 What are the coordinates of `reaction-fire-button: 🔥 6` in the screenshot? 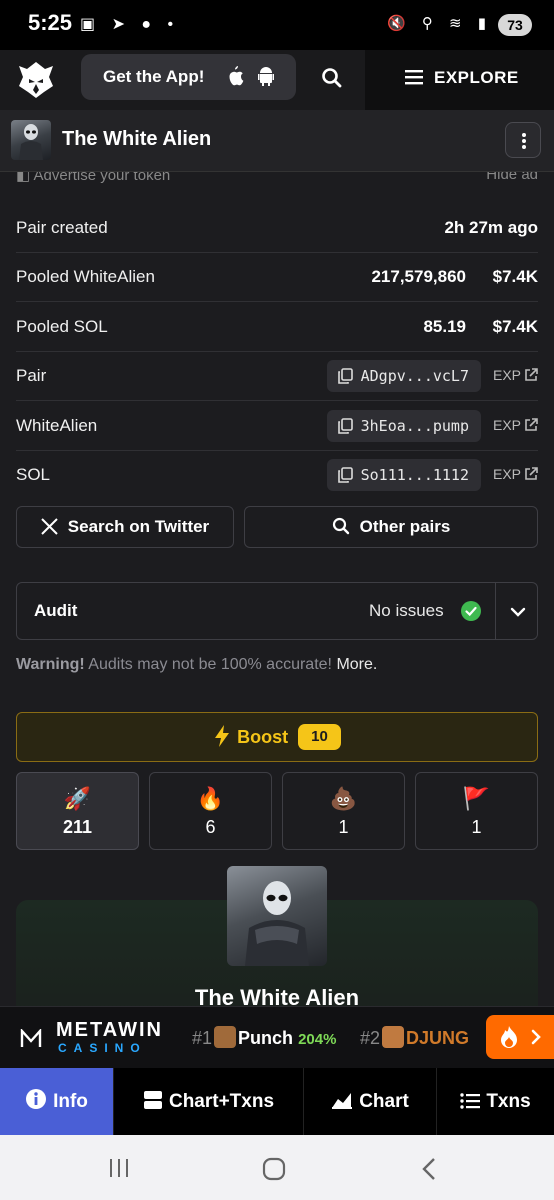 It's located at (210, 811).